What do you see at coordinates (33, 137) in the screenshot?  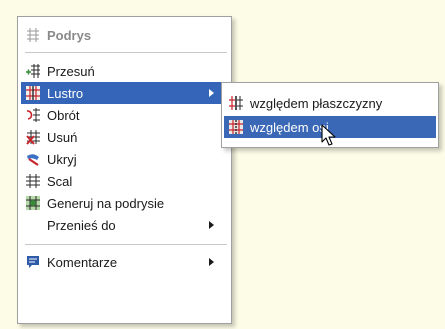 I see `delete-grid-icon` at bounding box center [33, 137].